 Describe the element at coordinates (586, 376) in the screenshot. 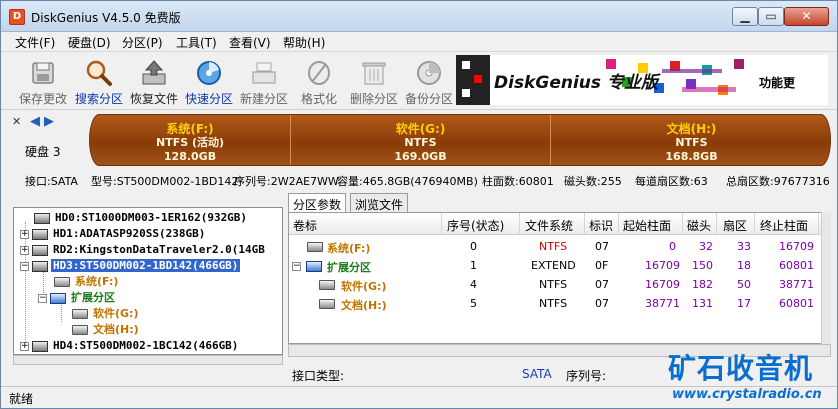

I see `interface-serial-label: 序列号:` at that location.